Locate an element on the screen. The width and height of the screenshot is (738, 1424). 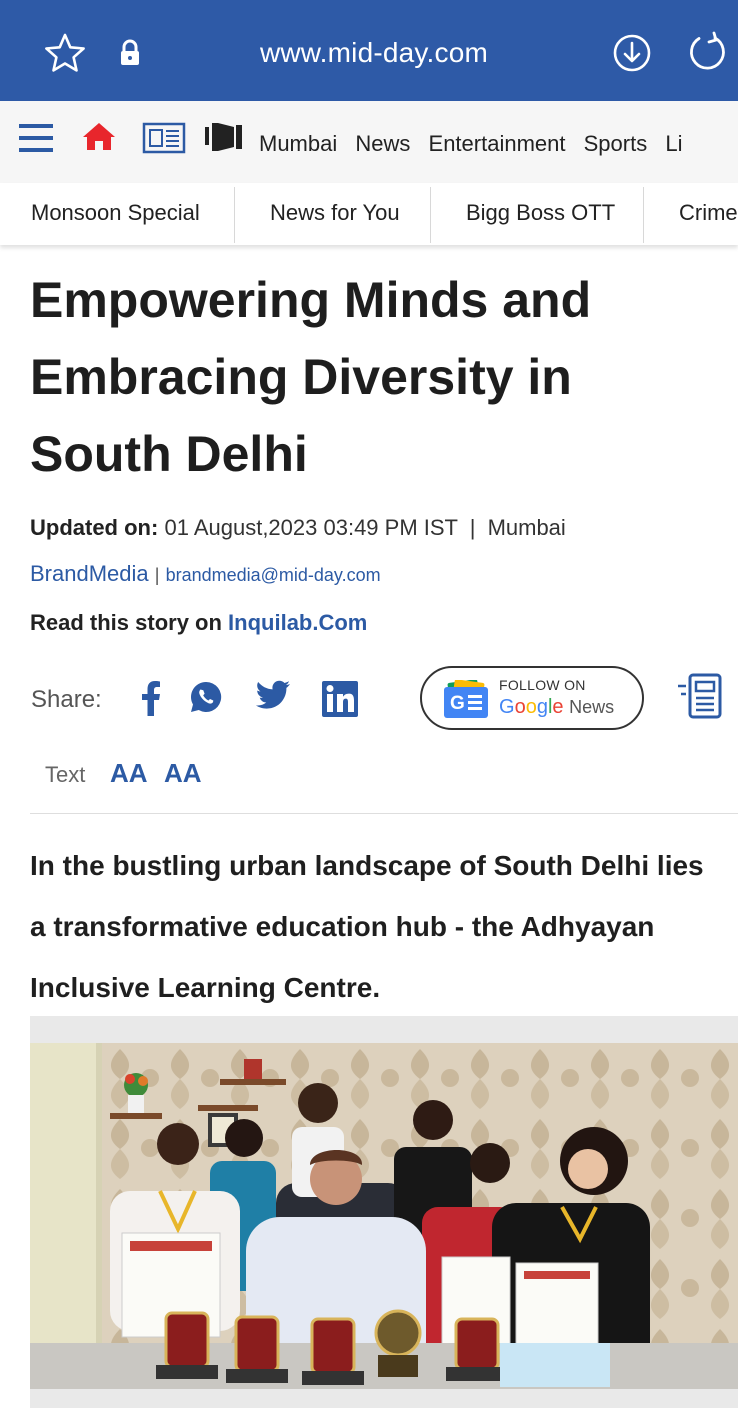
author-email: brandmedia@mid-day.com is located at coordinates (273, 575).